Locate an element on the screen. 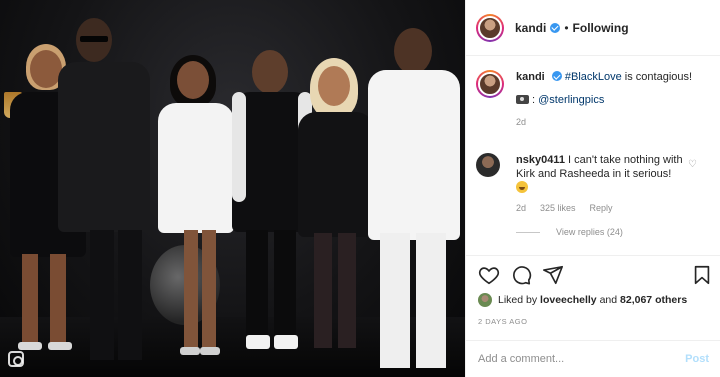  bookmark-icon is located at coordinates (702, 275).